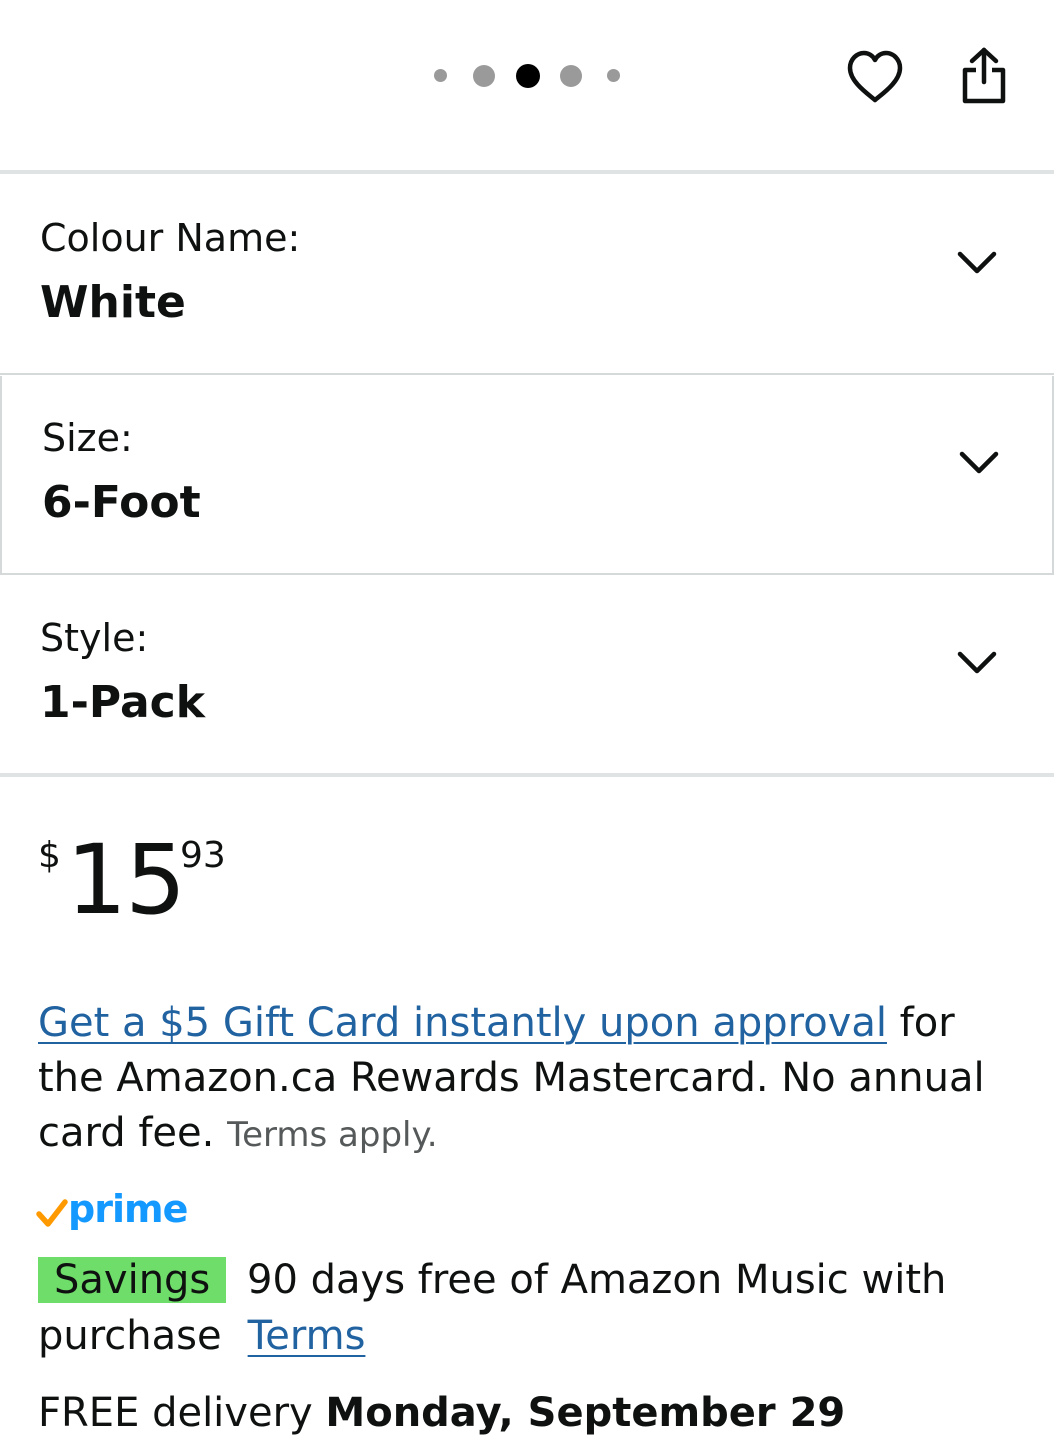 This screenshot has width=1054, height=1440. What do you see at coordinates (585, 1413) in the screenshot?
I see `delivery-date: Monday, September 29` at bounding box center [585, 1413].